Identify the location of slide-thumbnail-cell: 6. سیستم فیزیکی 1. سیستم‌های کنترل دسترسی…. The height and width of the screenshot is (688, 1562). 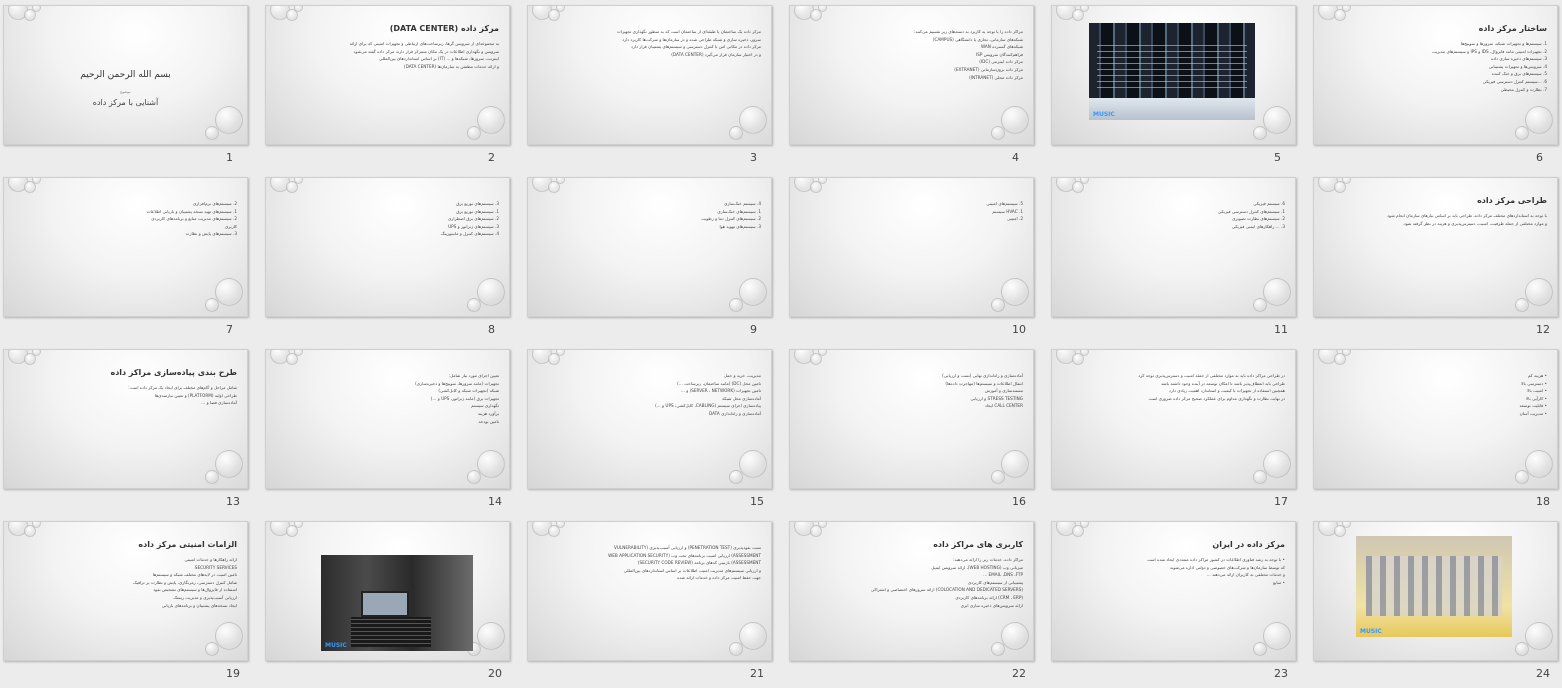
(1179, 258).